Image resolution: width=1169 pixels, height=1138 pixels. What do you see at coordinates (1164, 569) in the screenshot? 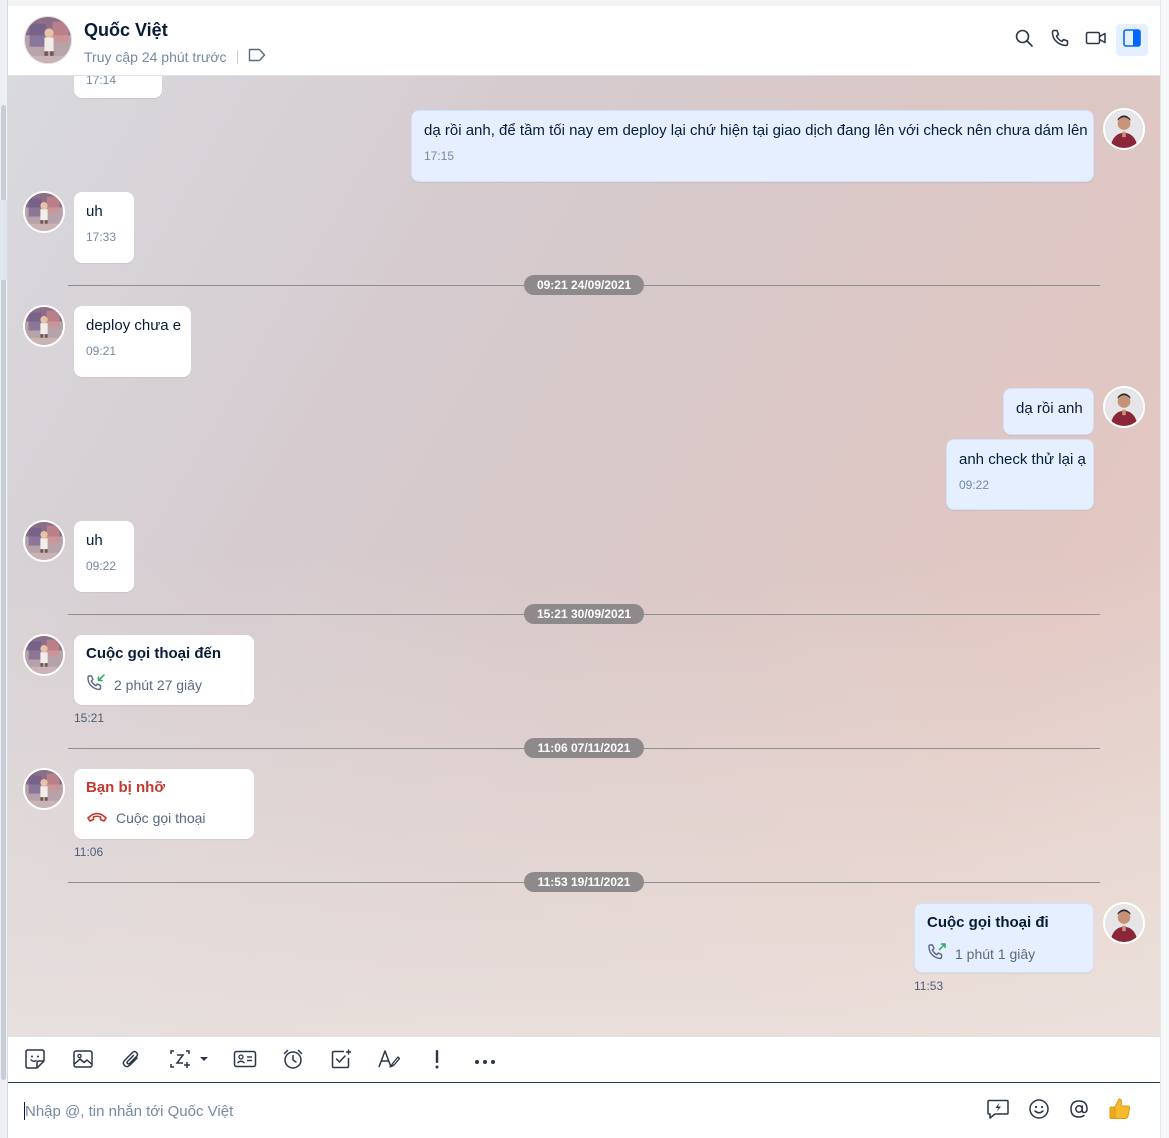
I see `right-panel-edge` at bounding box center [1164, 569].